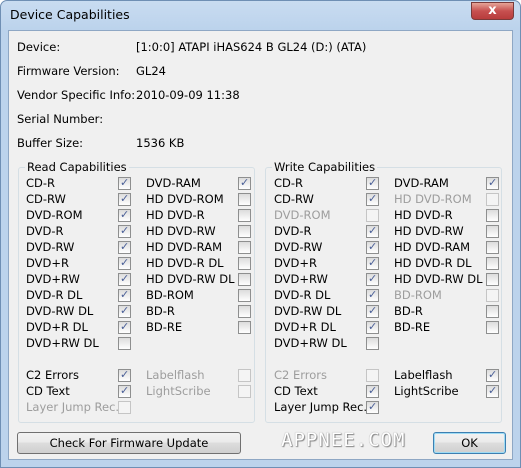 The image size is (521, 468). I want to click on write-capability-dvd-r-dl: DVD+R DL, so click(327, 327).